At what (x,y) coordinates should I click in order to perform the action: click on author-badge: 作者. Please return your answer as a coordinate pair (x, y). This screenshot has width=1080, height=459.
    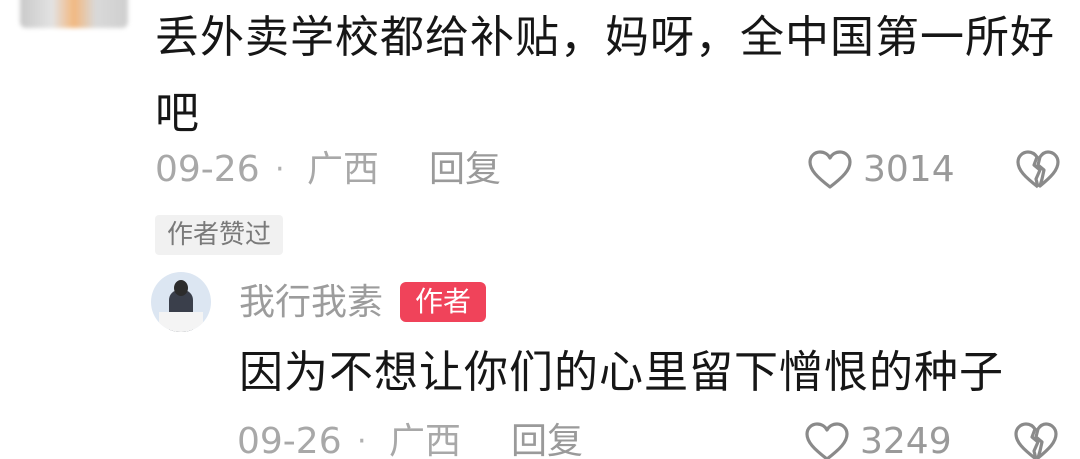
    Looking at the image, I should click on (443, 302).